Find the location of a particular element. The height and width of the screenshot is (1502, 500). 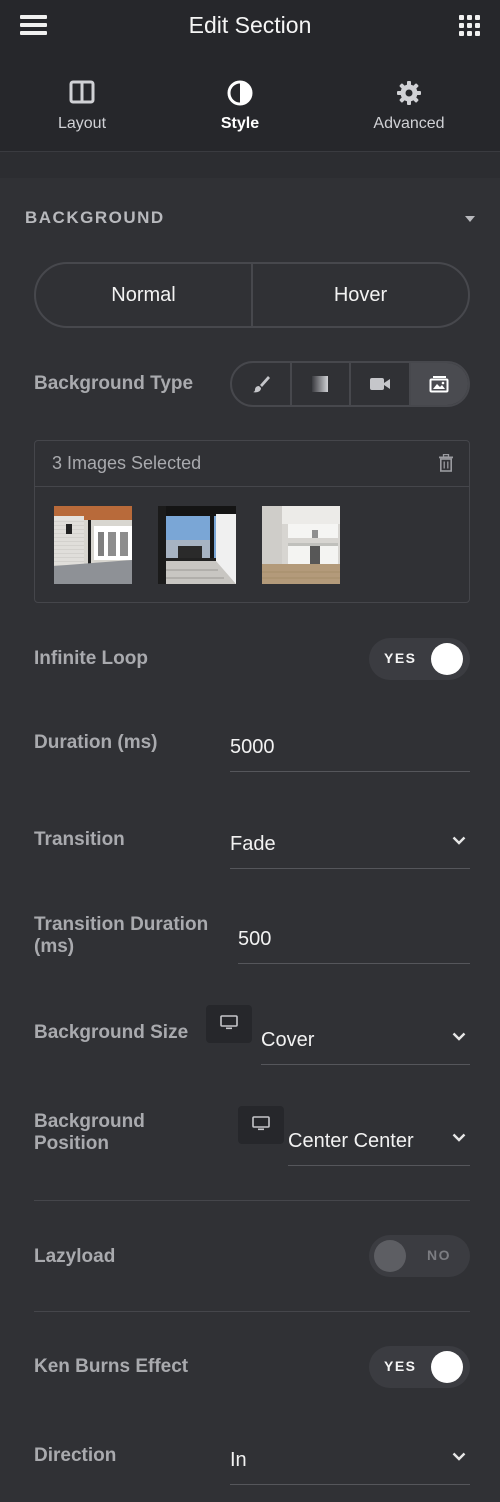

normal-hover-switch: Normal Hover is located at coordinates (252, 295).